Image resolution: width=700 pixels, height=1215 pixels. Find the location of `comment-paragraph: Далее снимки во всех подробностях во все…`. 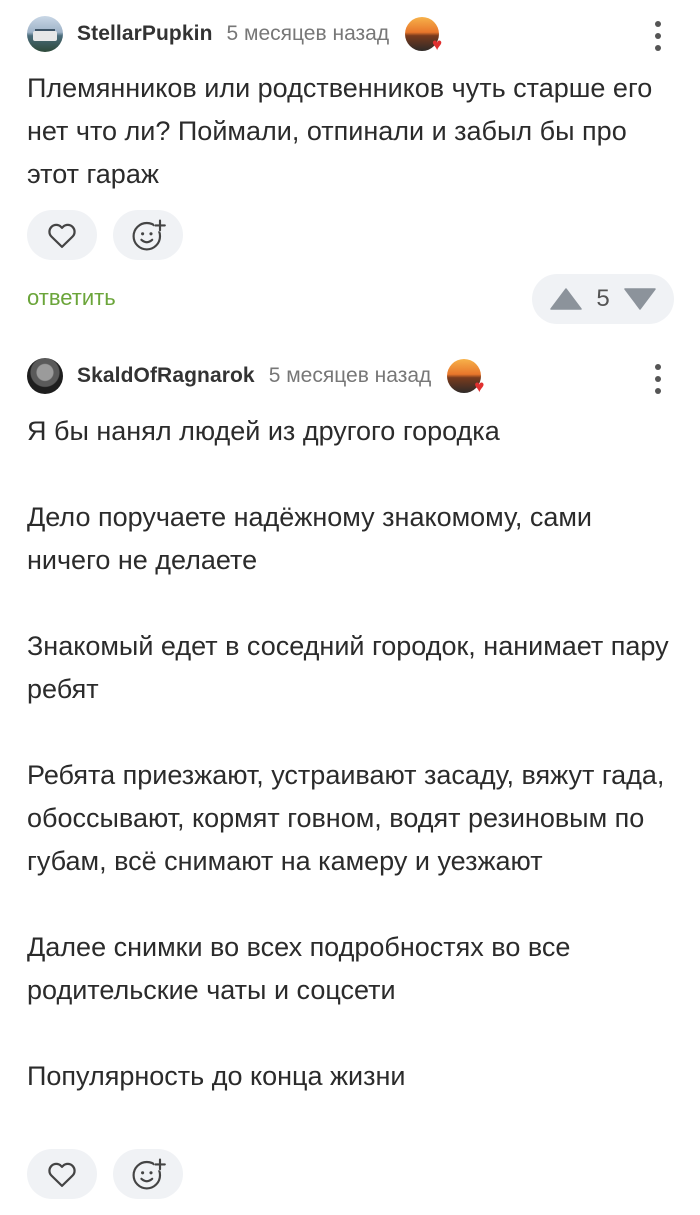

comment-paragraph: Далее снимки во всех подробностях во все… is located at coordinates (299, 968).